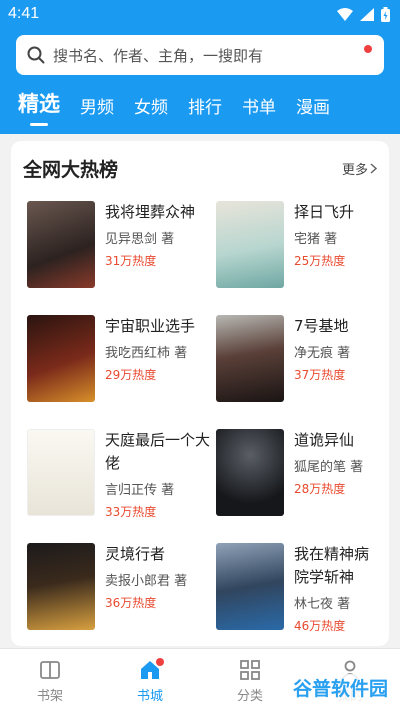 The width and height of the screenshot is (400, 711). Describe the element at coordinates (135, 554) in the screenshot. I see `book-title: 灵境行者` at that location.